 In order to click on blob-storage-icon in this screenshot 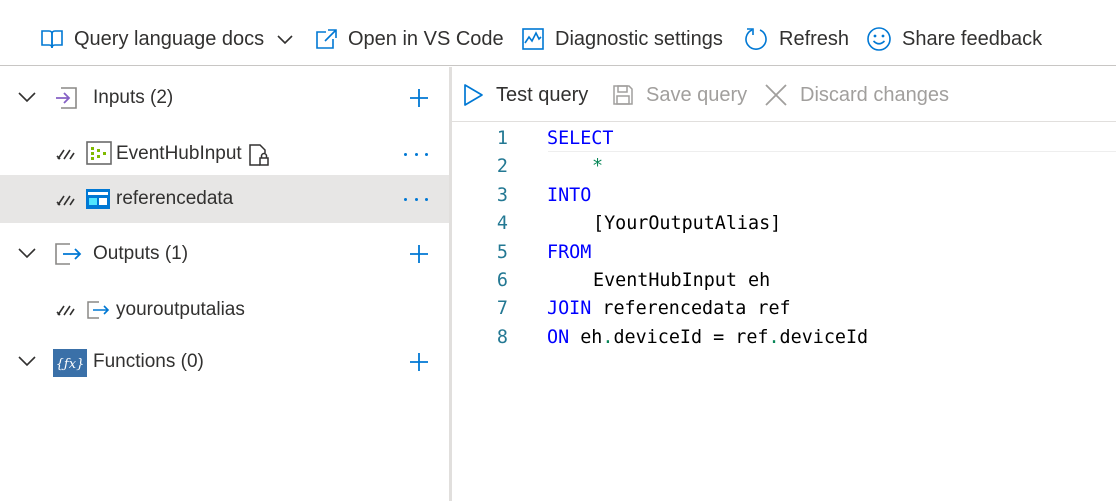, I will do `click(98, 199)`.